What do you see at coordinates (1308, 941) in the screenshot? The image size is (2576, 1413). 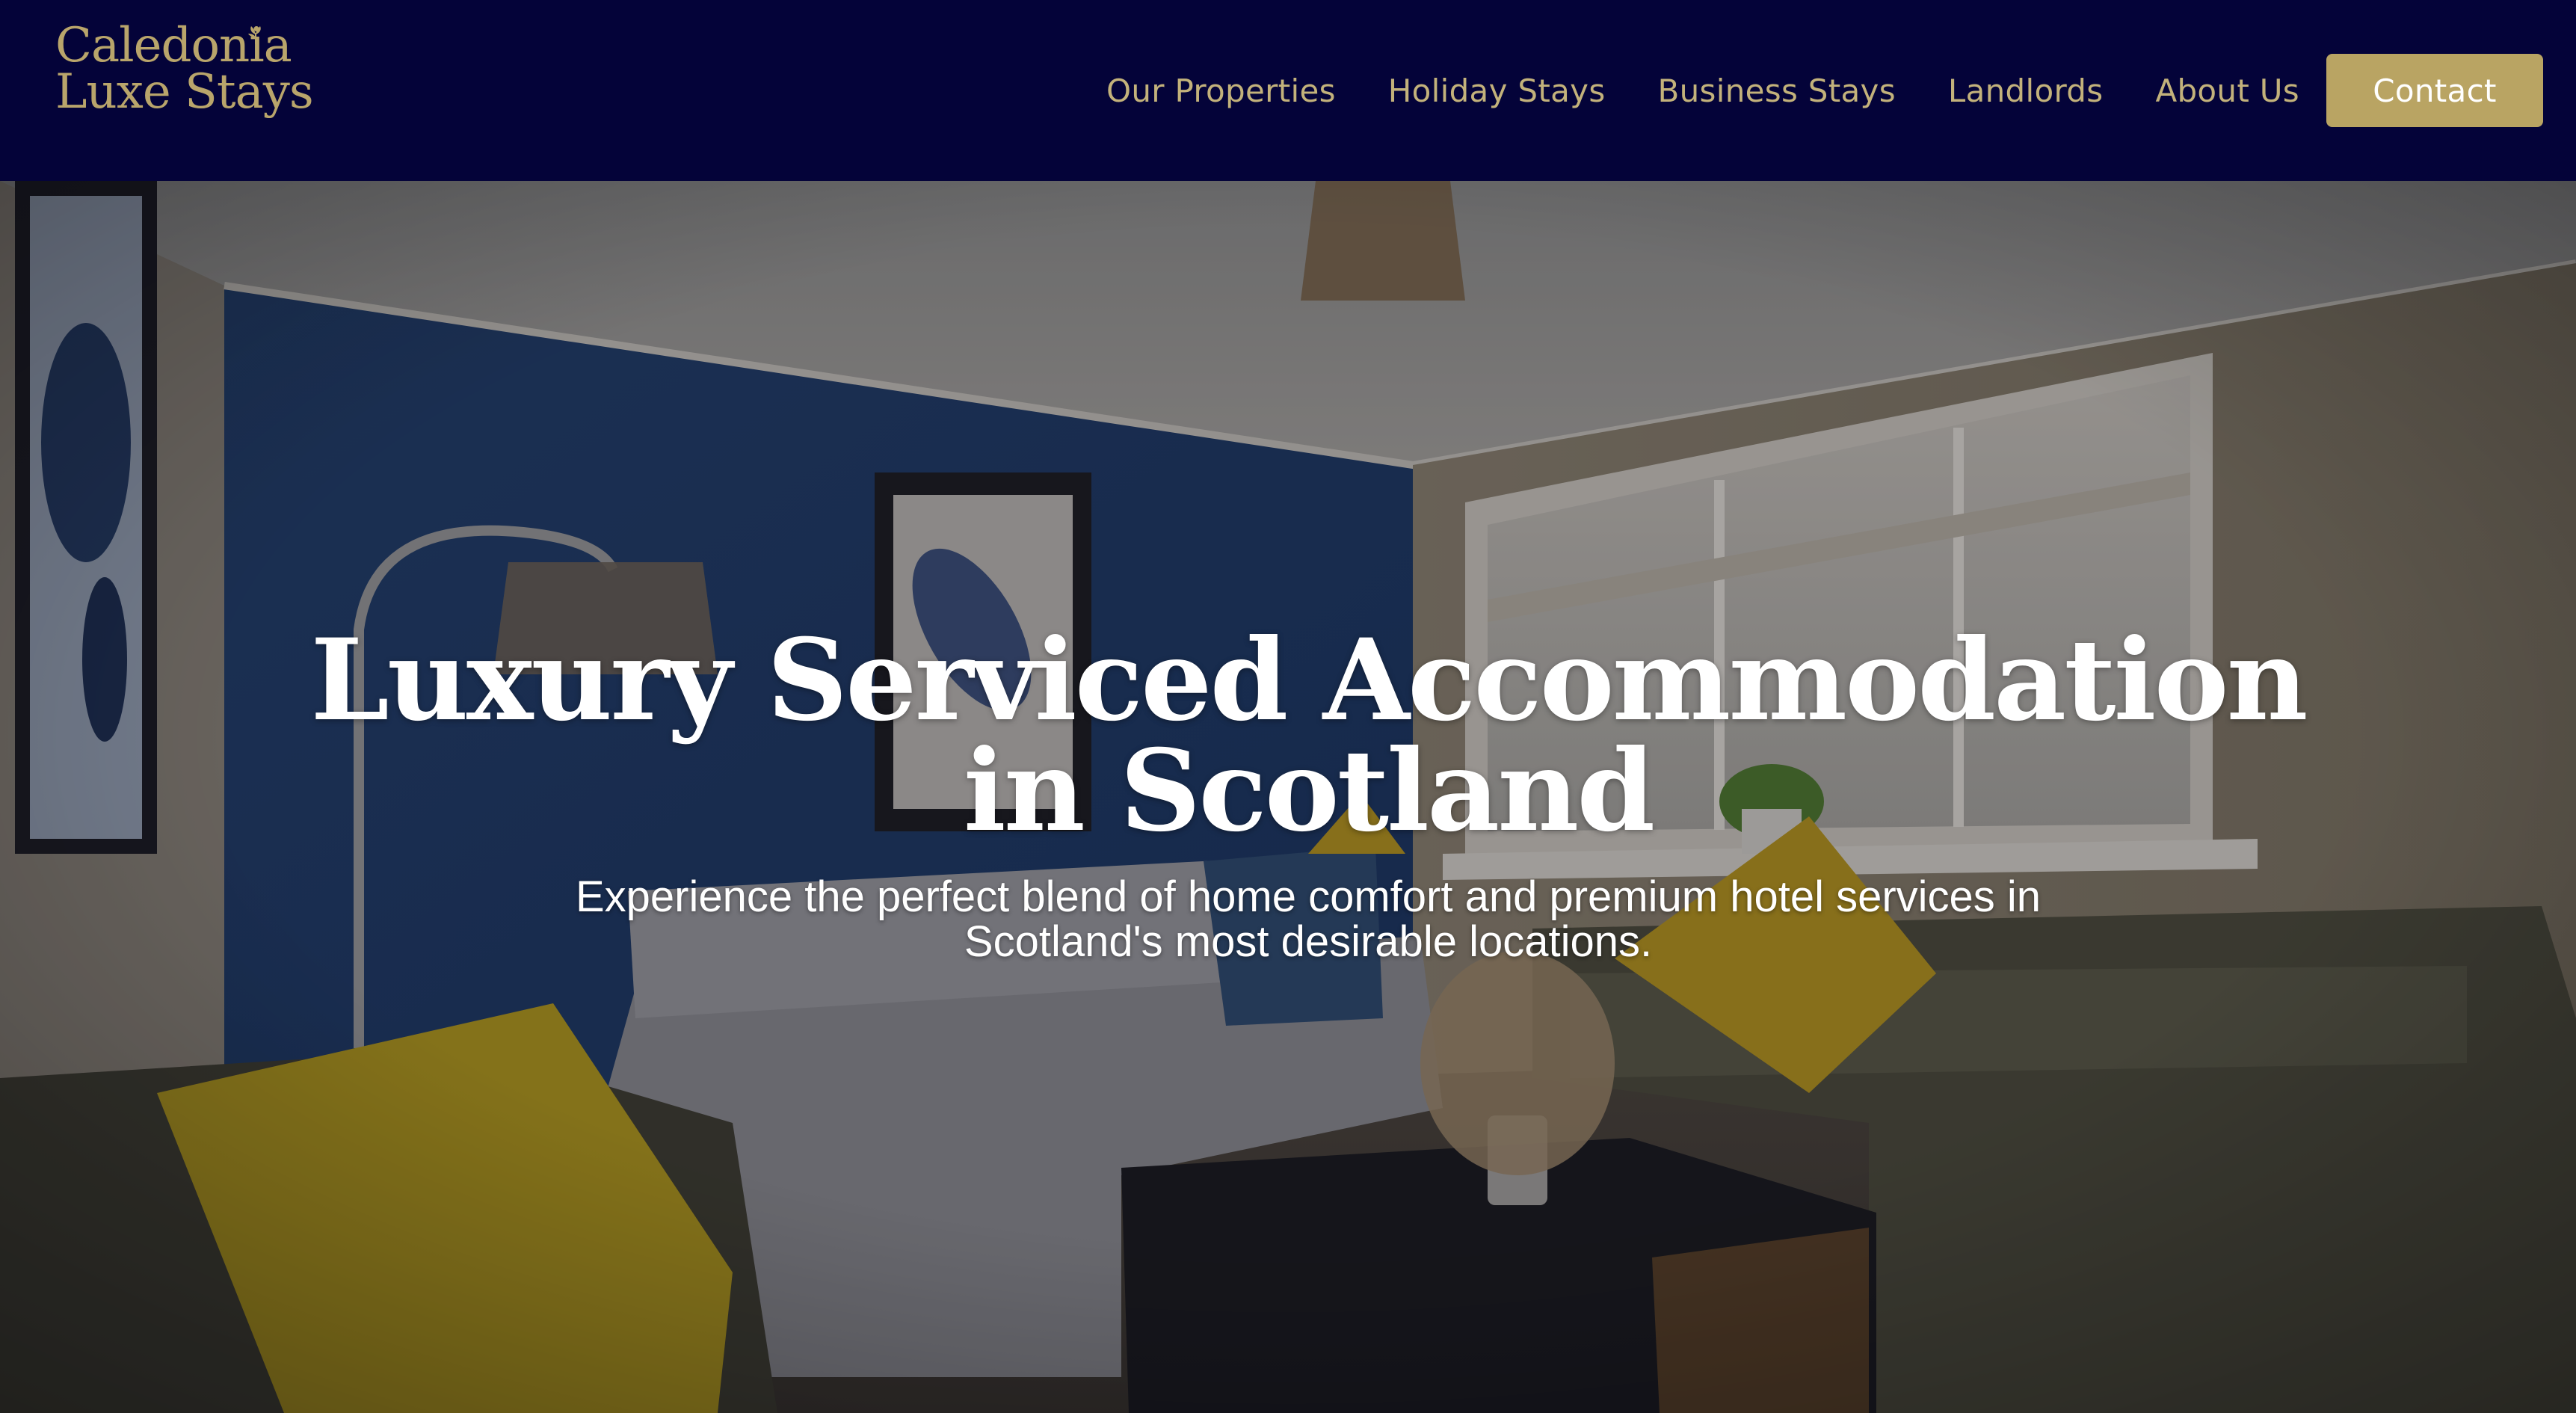 I see `hero-subtitle-line-2: Scotland's most desirable locations.` at bounding box center [1308, 941].